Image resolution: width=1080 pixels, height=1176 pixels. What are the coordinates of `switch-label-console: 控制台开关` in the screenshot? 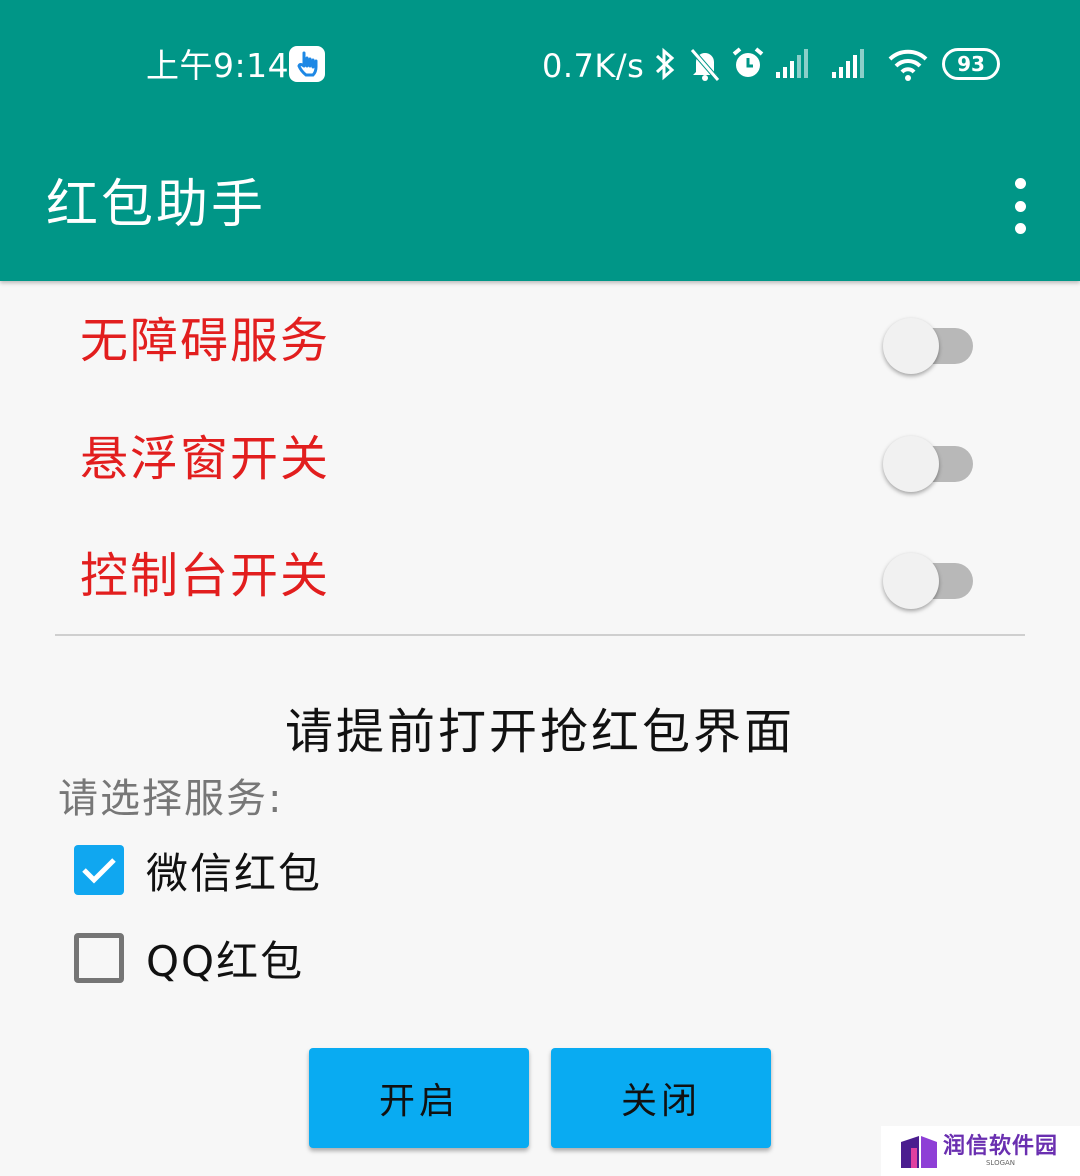 It's located at (205, 576).